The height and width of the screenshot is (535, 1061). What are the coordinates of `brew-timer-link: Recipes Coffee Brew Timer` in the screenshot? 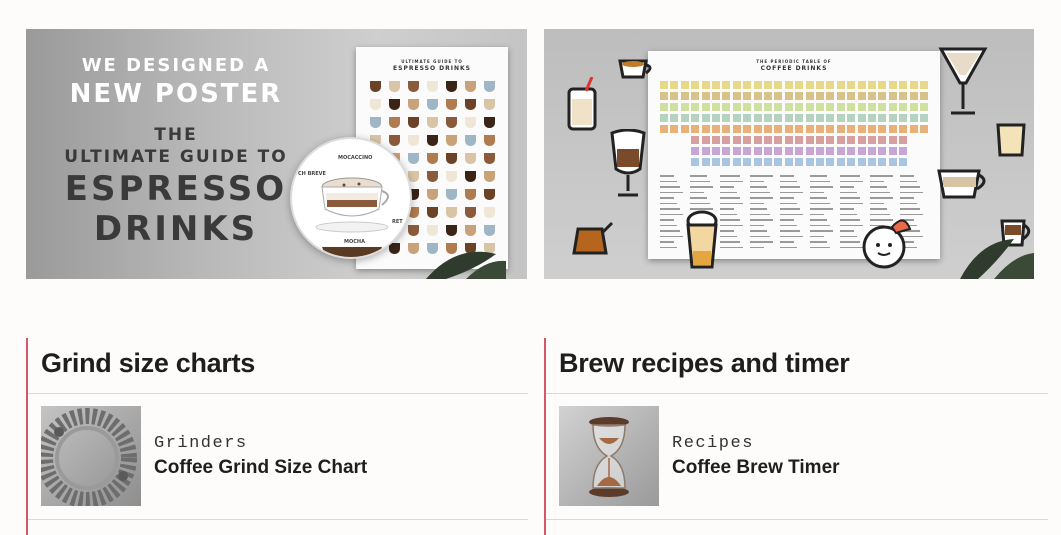 It's located at (803, 456).